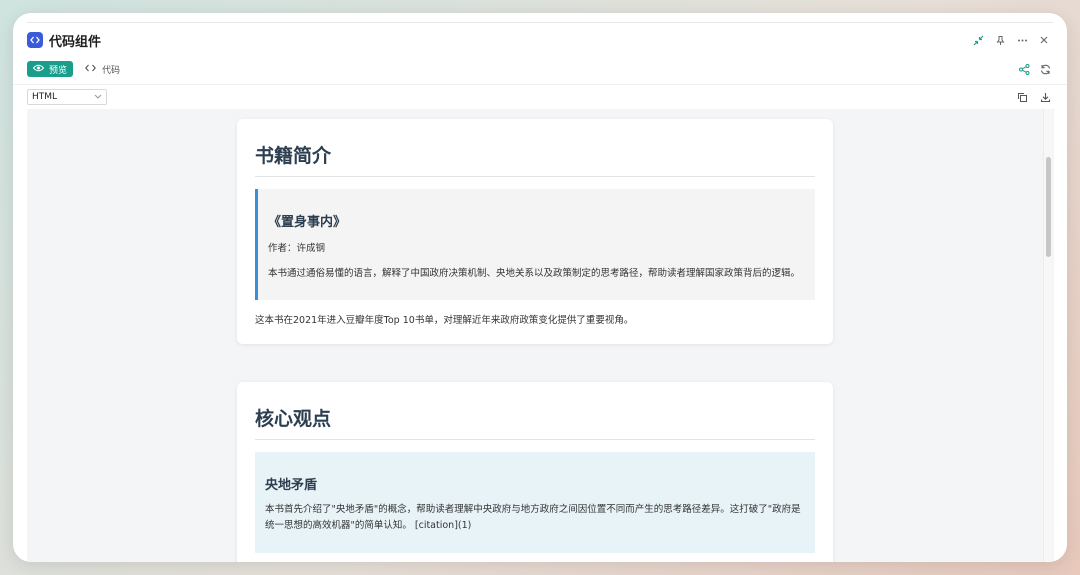  Describe the element at coordinates (58, 70) in the screenshot. I see `preview-label: 预览` at that location.